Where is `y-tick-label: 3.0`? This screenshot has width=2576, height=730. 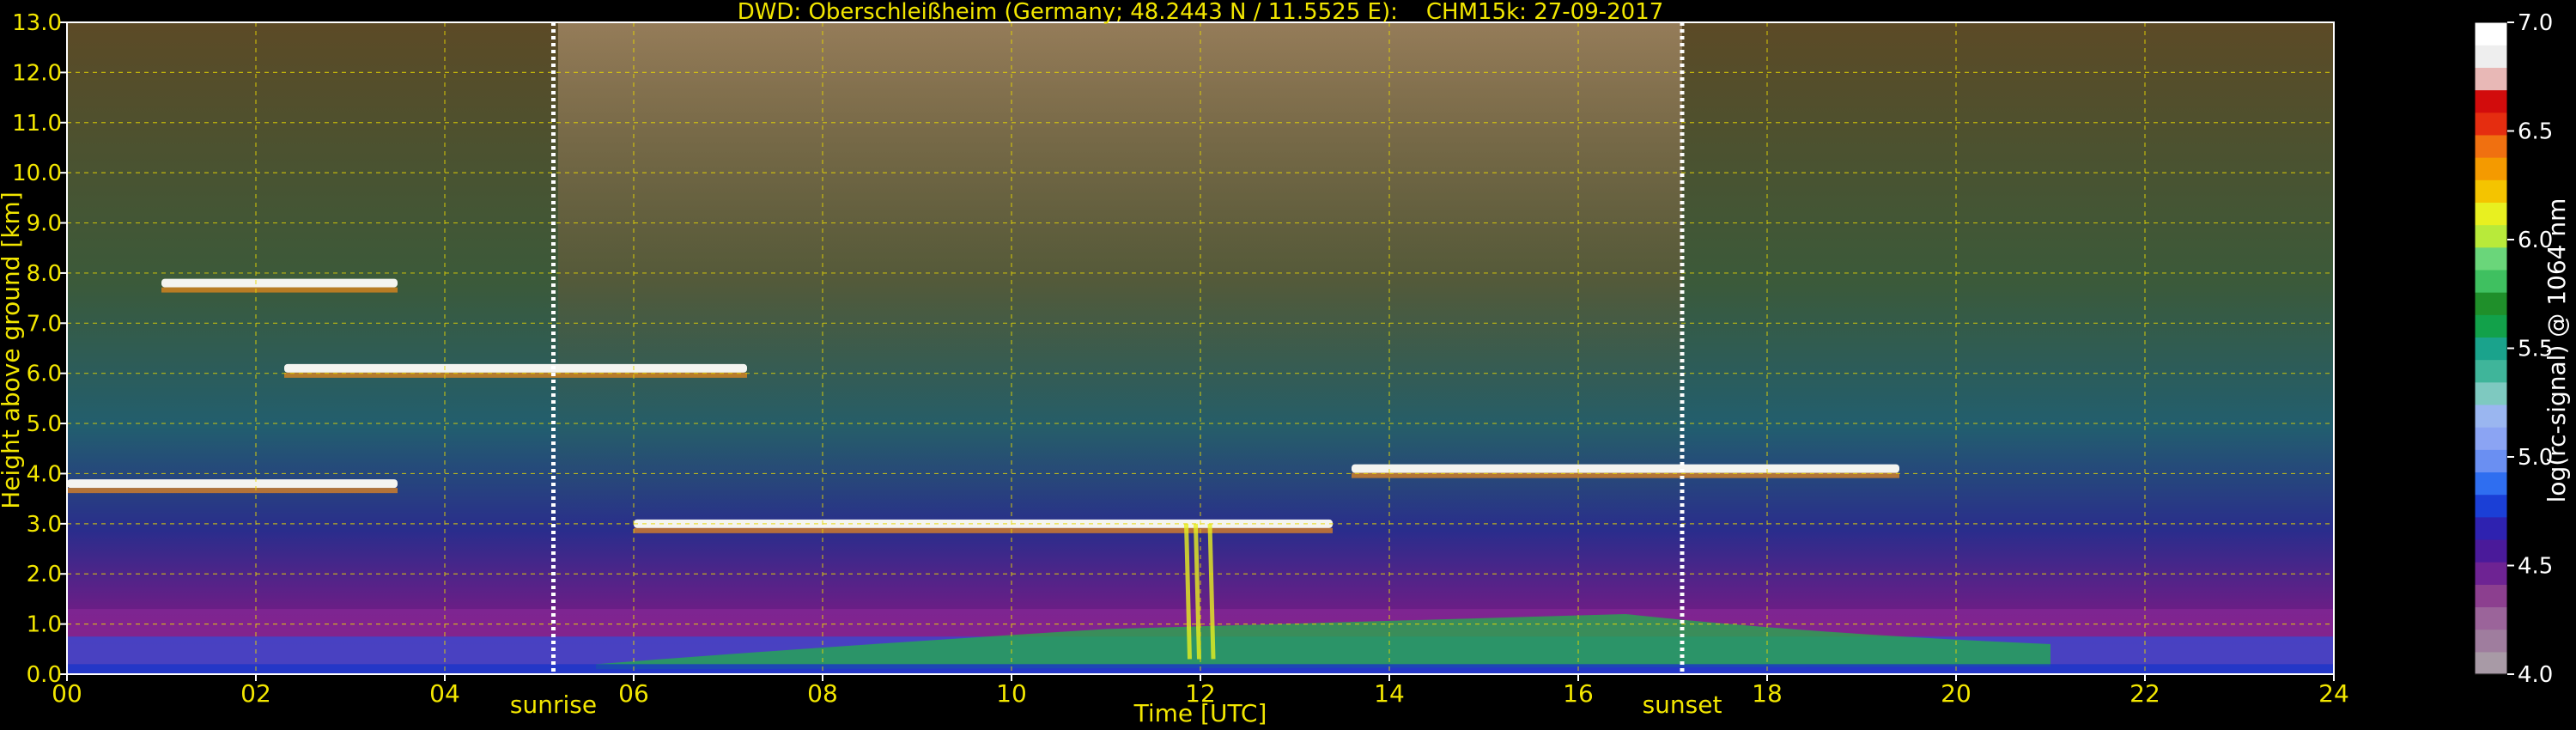
y-tick-label: 3.0 is located at coordinates (44, 525).